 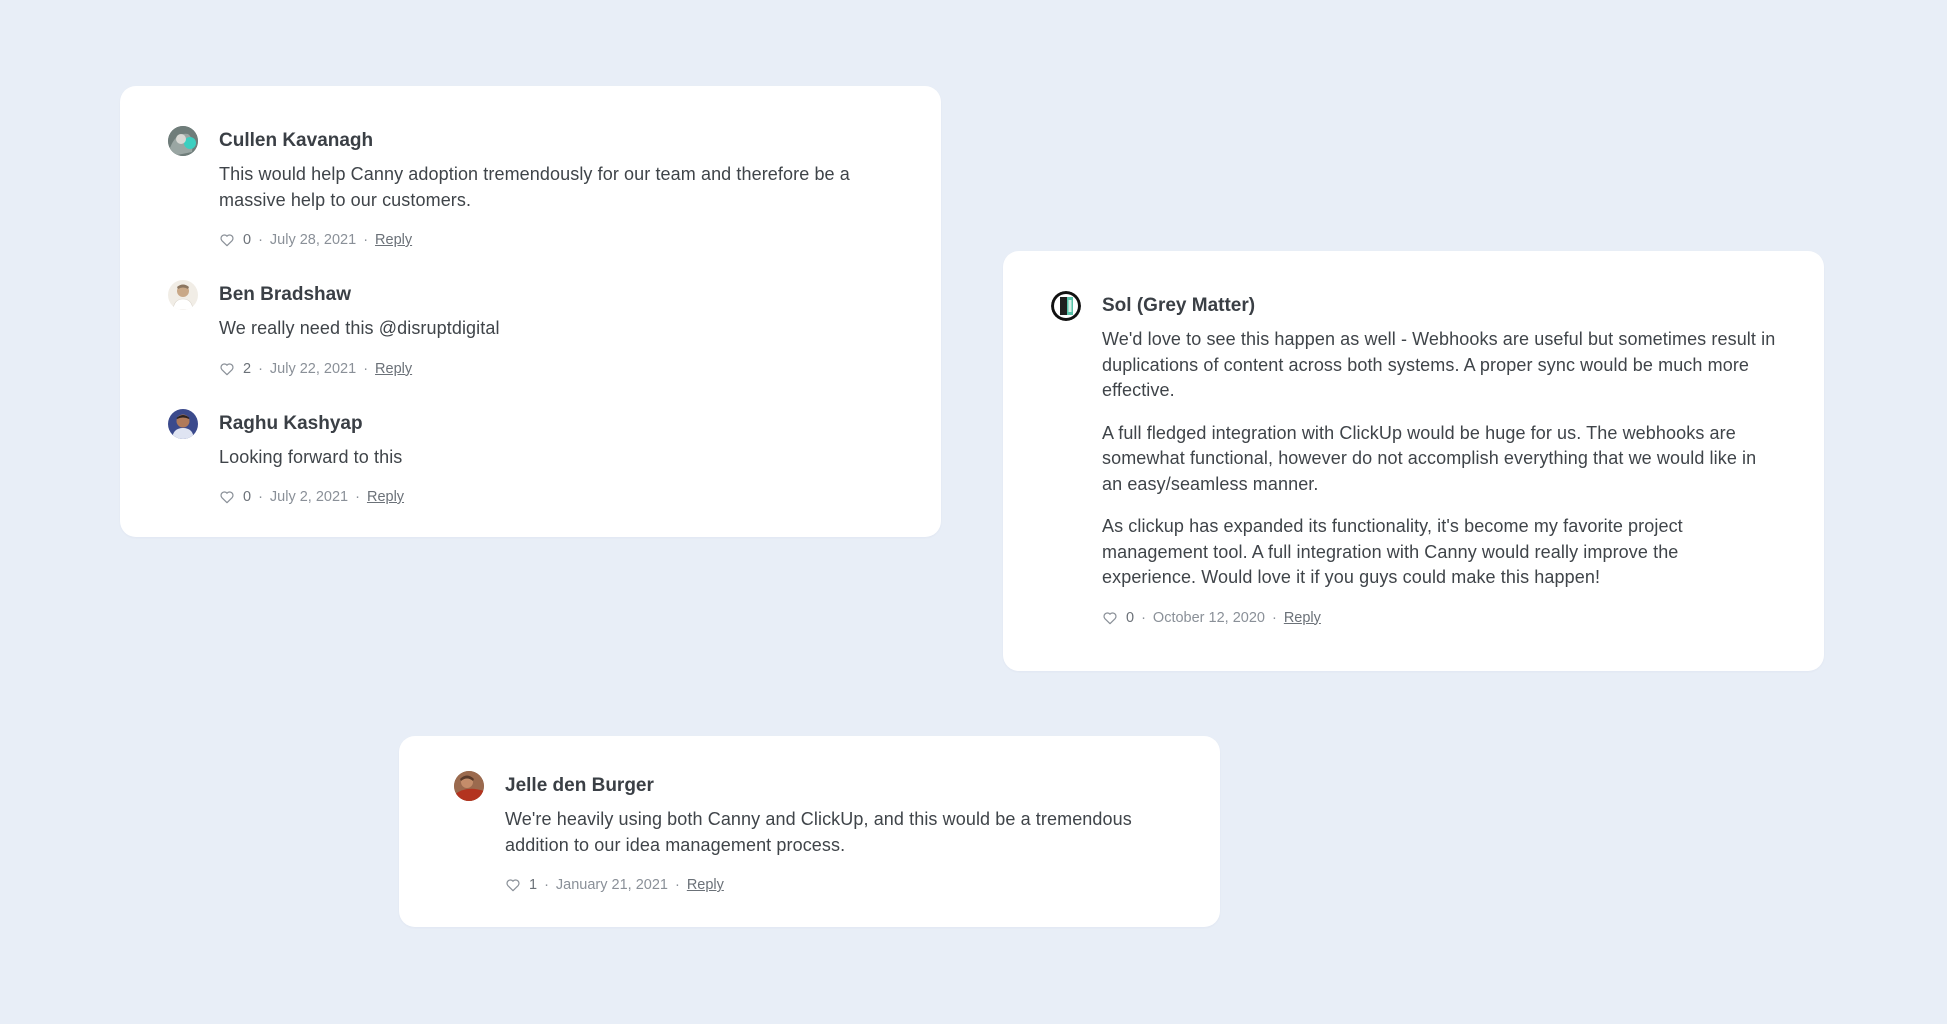 I want to click on comment-author: Jelle den Burger, so click(x=838, y=786).